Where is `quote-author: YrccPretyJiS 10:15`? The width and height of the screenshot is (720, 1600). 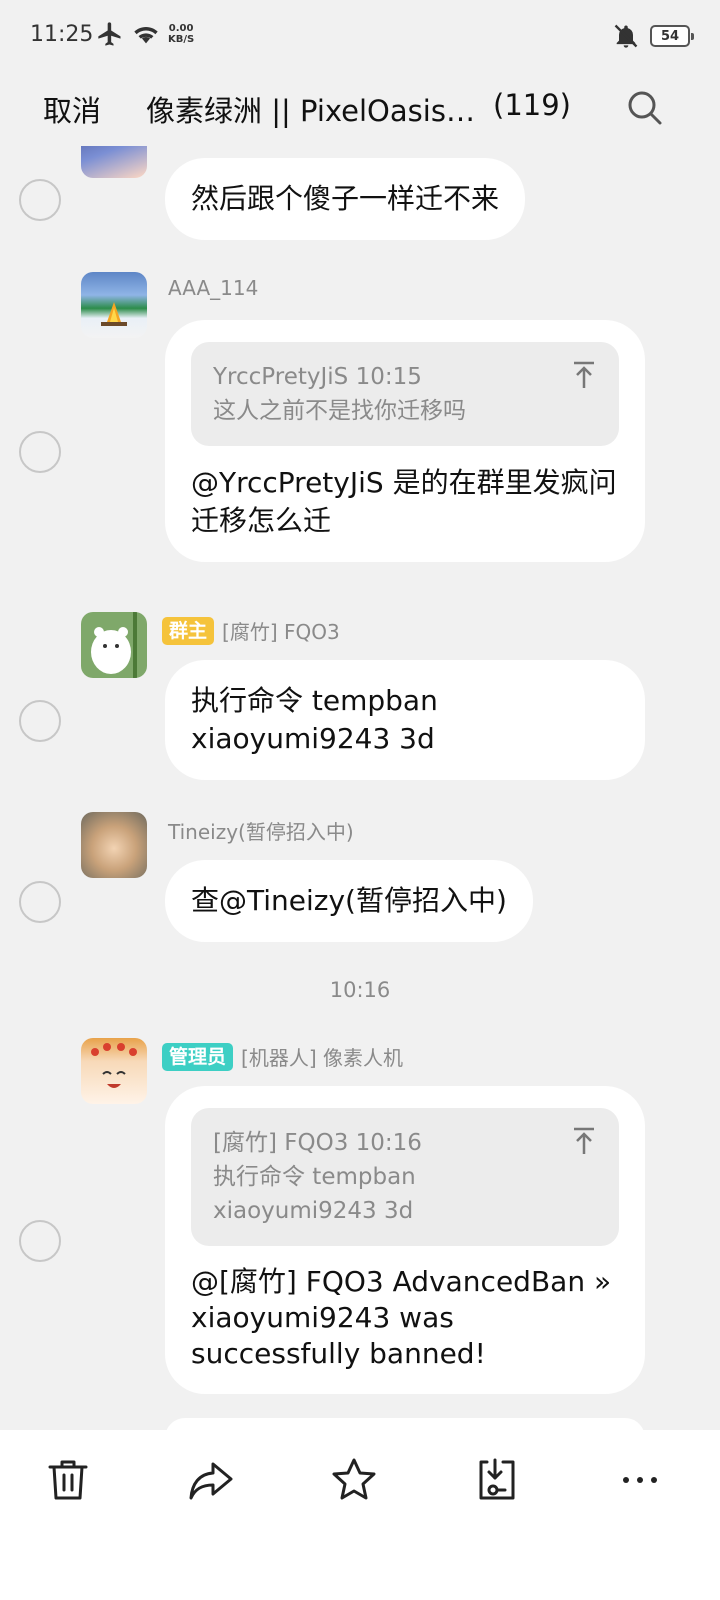
quote-author: YrccPretyJiS 10:15 is located at coordinates (317, 377).